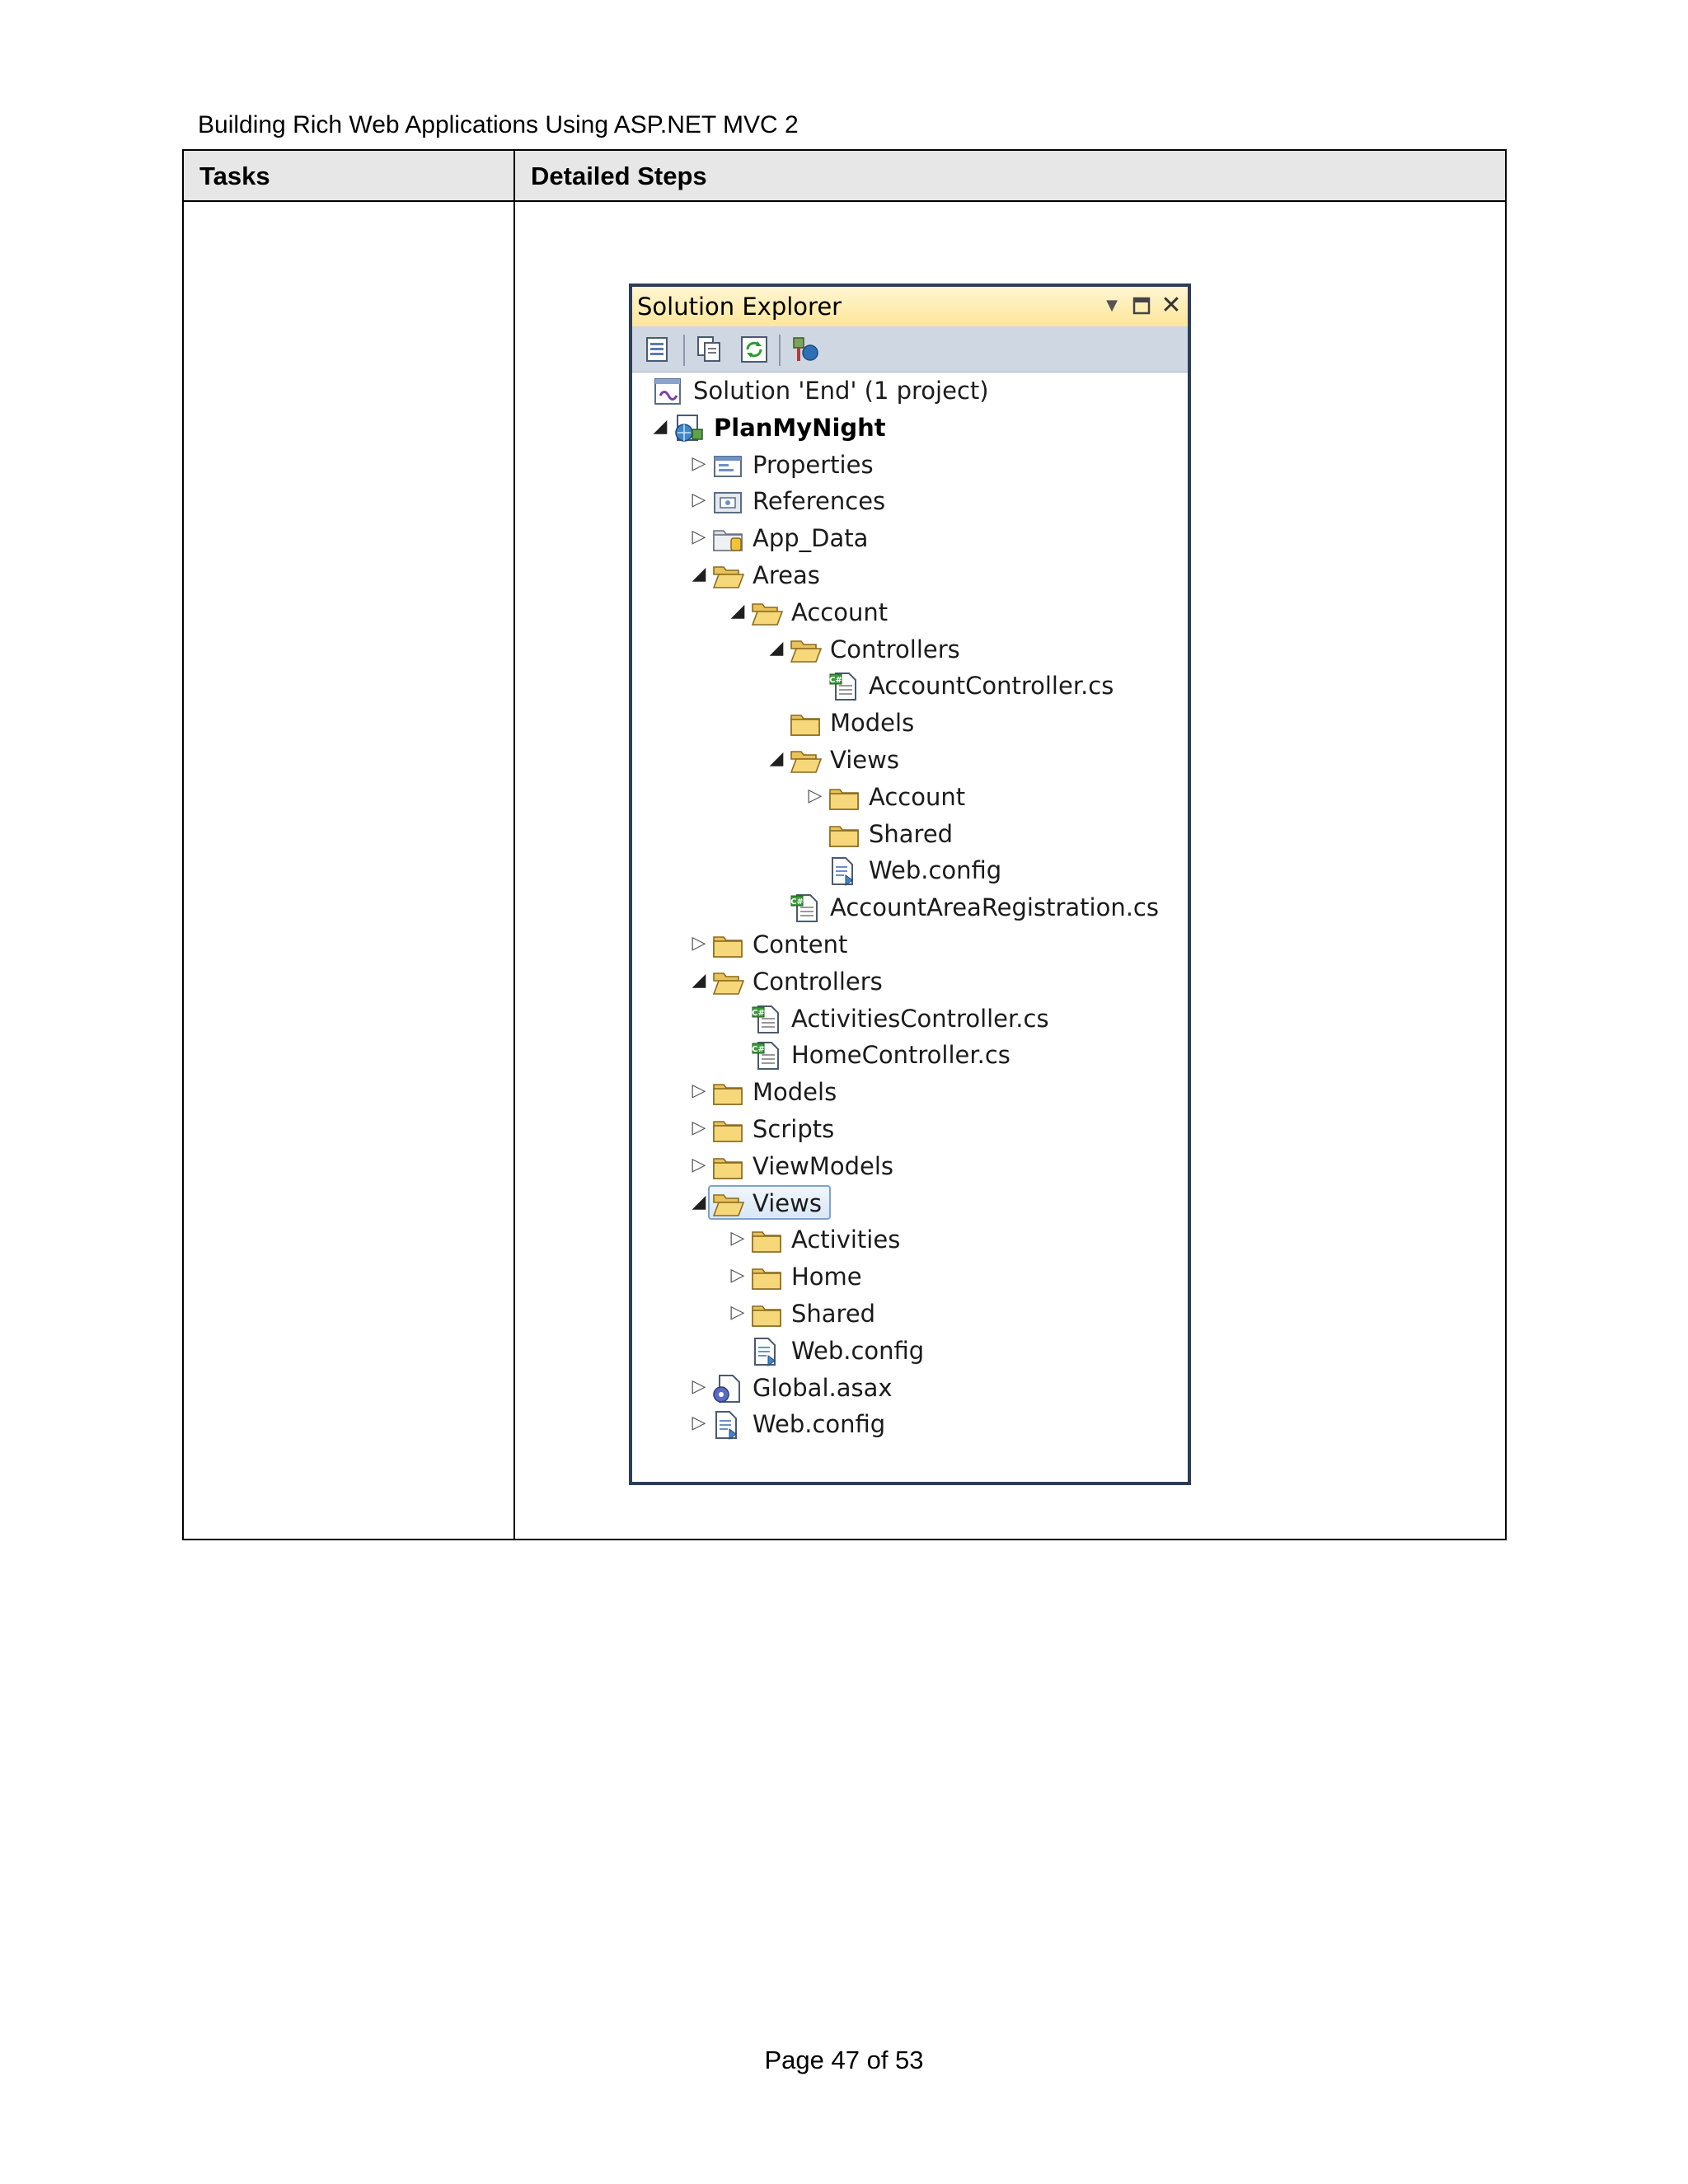 The image size is (1688, 2184). What do you see at coordinates (814, 464) in the screenshot?
I see `tree-node-label: Properties` at bounding box center [814, 464].